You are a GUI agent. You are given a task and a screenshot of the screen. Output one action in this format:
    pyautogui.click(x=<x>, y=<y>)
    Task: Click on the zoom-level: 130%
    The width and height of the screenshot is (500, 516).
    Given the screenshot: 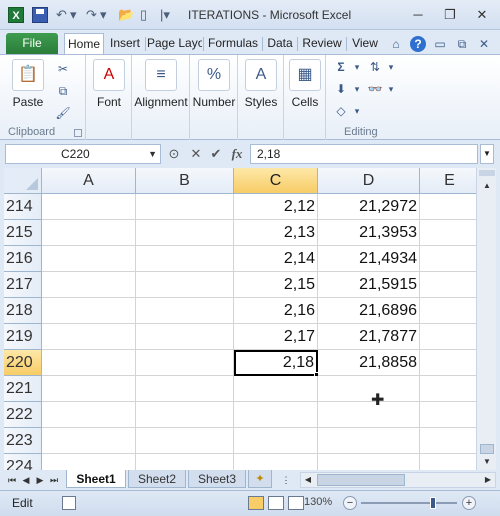 What is the action you would take?
    pyautogui.click(x=318, y=502)
    